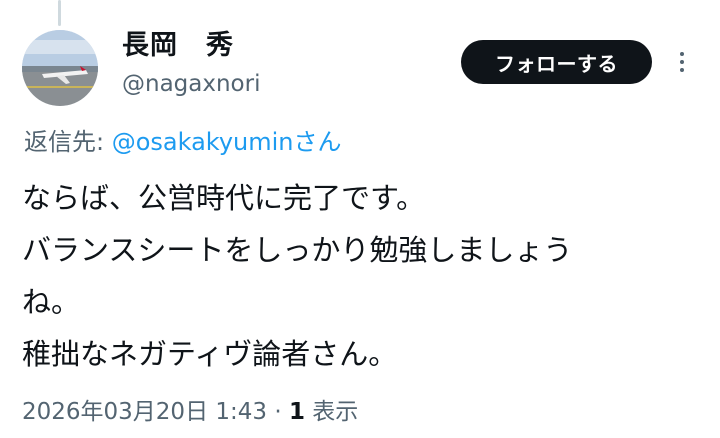  What do you see at coordinates (191, 46) in the screenshot?
I see `author-display-name: 長岡 秀` at bounding box center [191, 46].